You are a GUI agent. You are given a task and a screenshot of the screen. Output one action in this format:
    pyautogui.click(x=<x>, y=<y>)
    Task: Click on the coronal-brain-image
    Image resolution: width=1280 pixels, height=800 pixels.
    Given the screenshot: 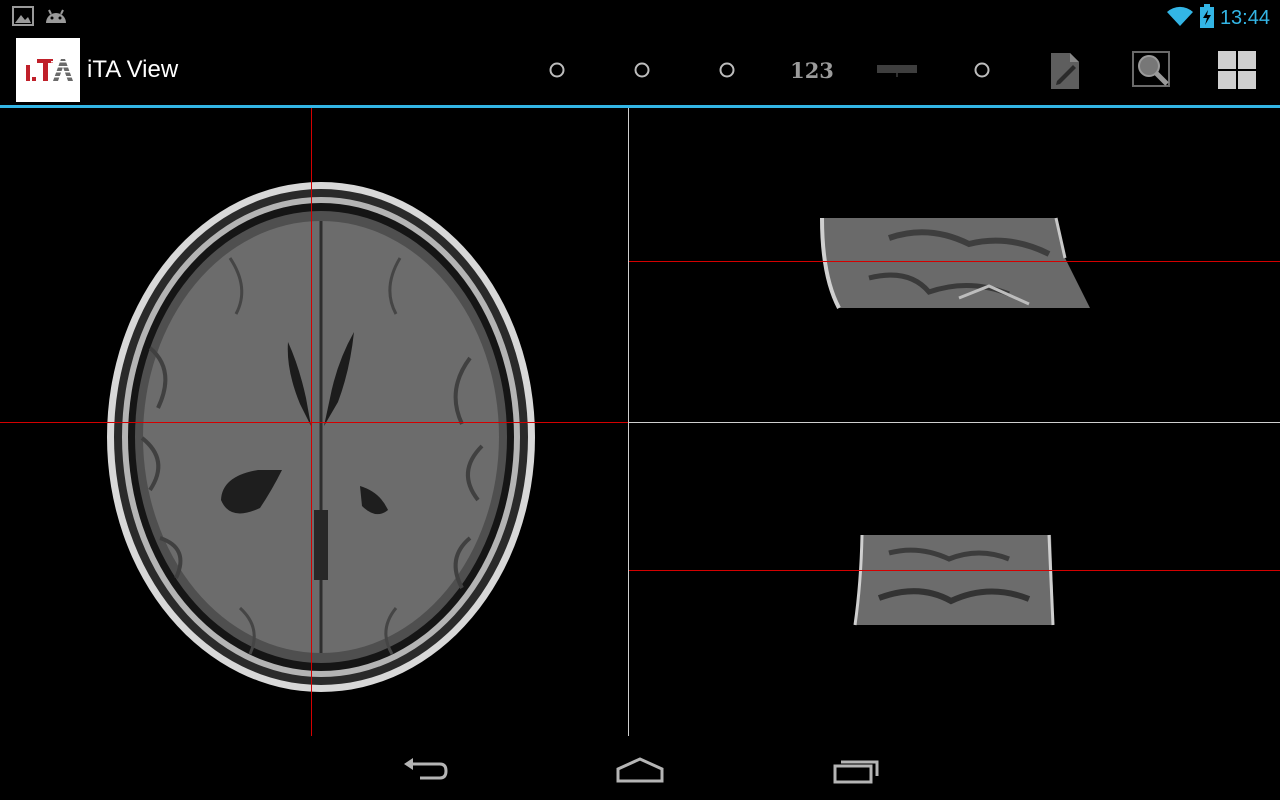 What is the action you would take?
    pyautogui.click(x=954, y=580)
    